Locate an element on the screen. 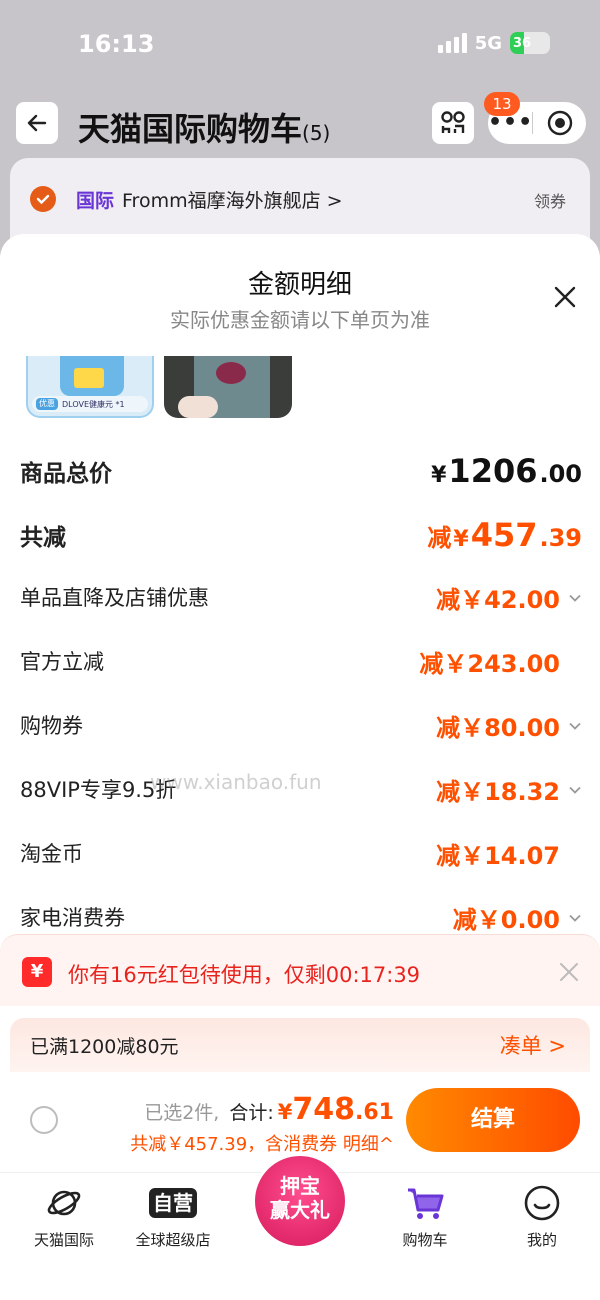 The image size is (600, 1300). page-title-text: 天猫国际购物车 is located at coordinates (190, 129).